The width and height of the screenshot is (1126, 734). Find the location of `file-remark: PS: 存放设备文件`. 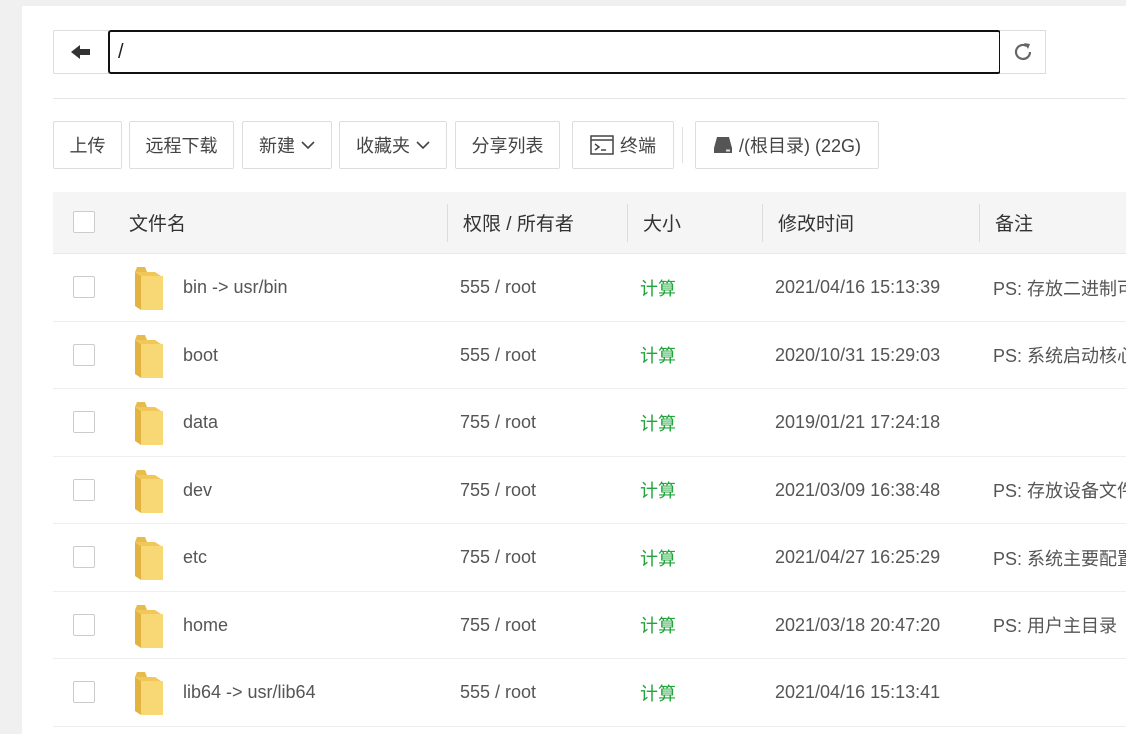

file-remark: PS: 存放设备文件 is located at coordinates (1059, 491).